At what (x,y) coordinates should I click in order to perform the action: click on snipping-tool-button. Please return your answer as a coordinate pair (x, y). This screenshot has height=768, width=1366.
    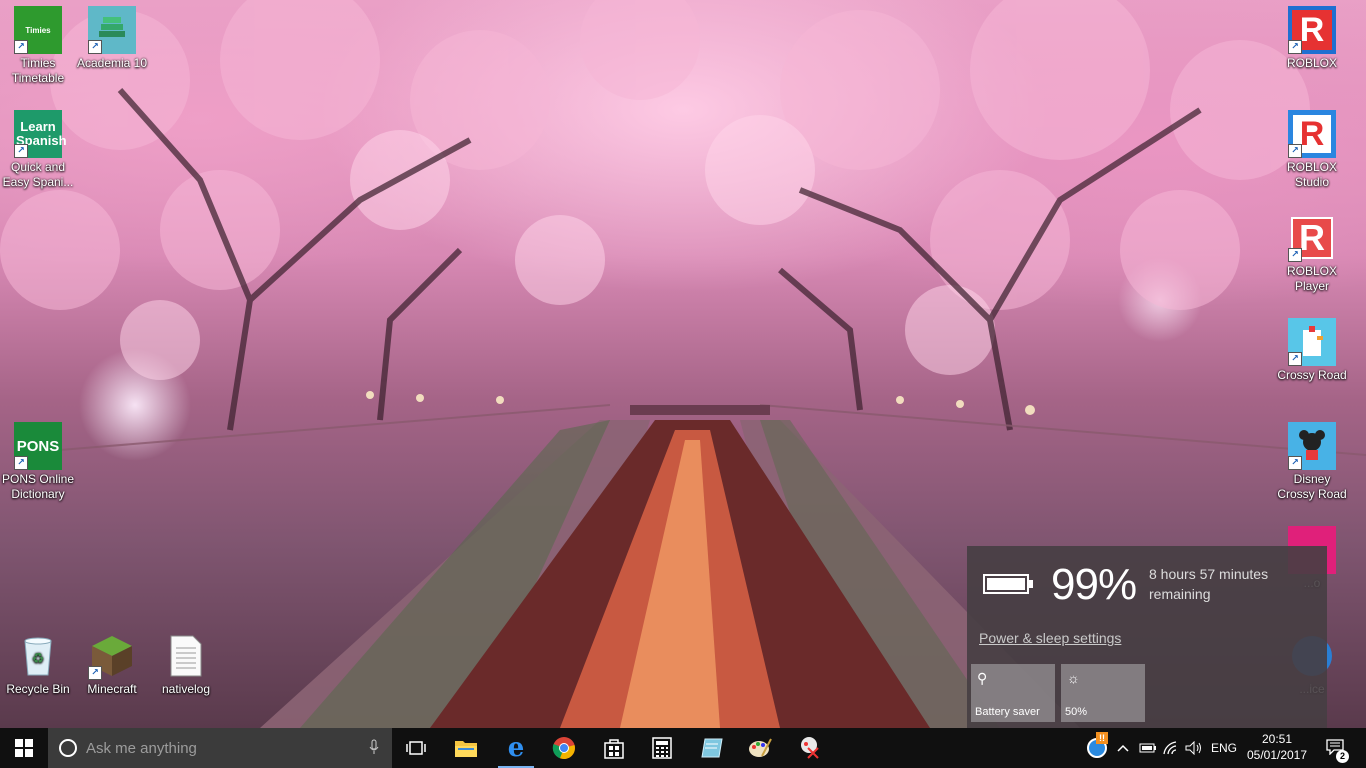
    Looking at the image, I should click on (810, 748).